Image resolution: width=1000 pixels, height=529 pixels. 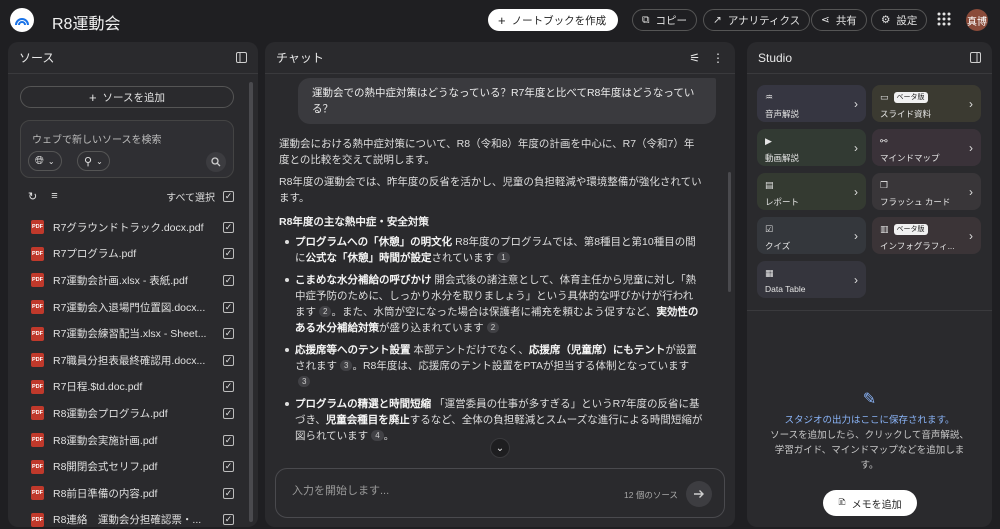 I want to click on chat-scrollbar, so click(x=729, y=232).